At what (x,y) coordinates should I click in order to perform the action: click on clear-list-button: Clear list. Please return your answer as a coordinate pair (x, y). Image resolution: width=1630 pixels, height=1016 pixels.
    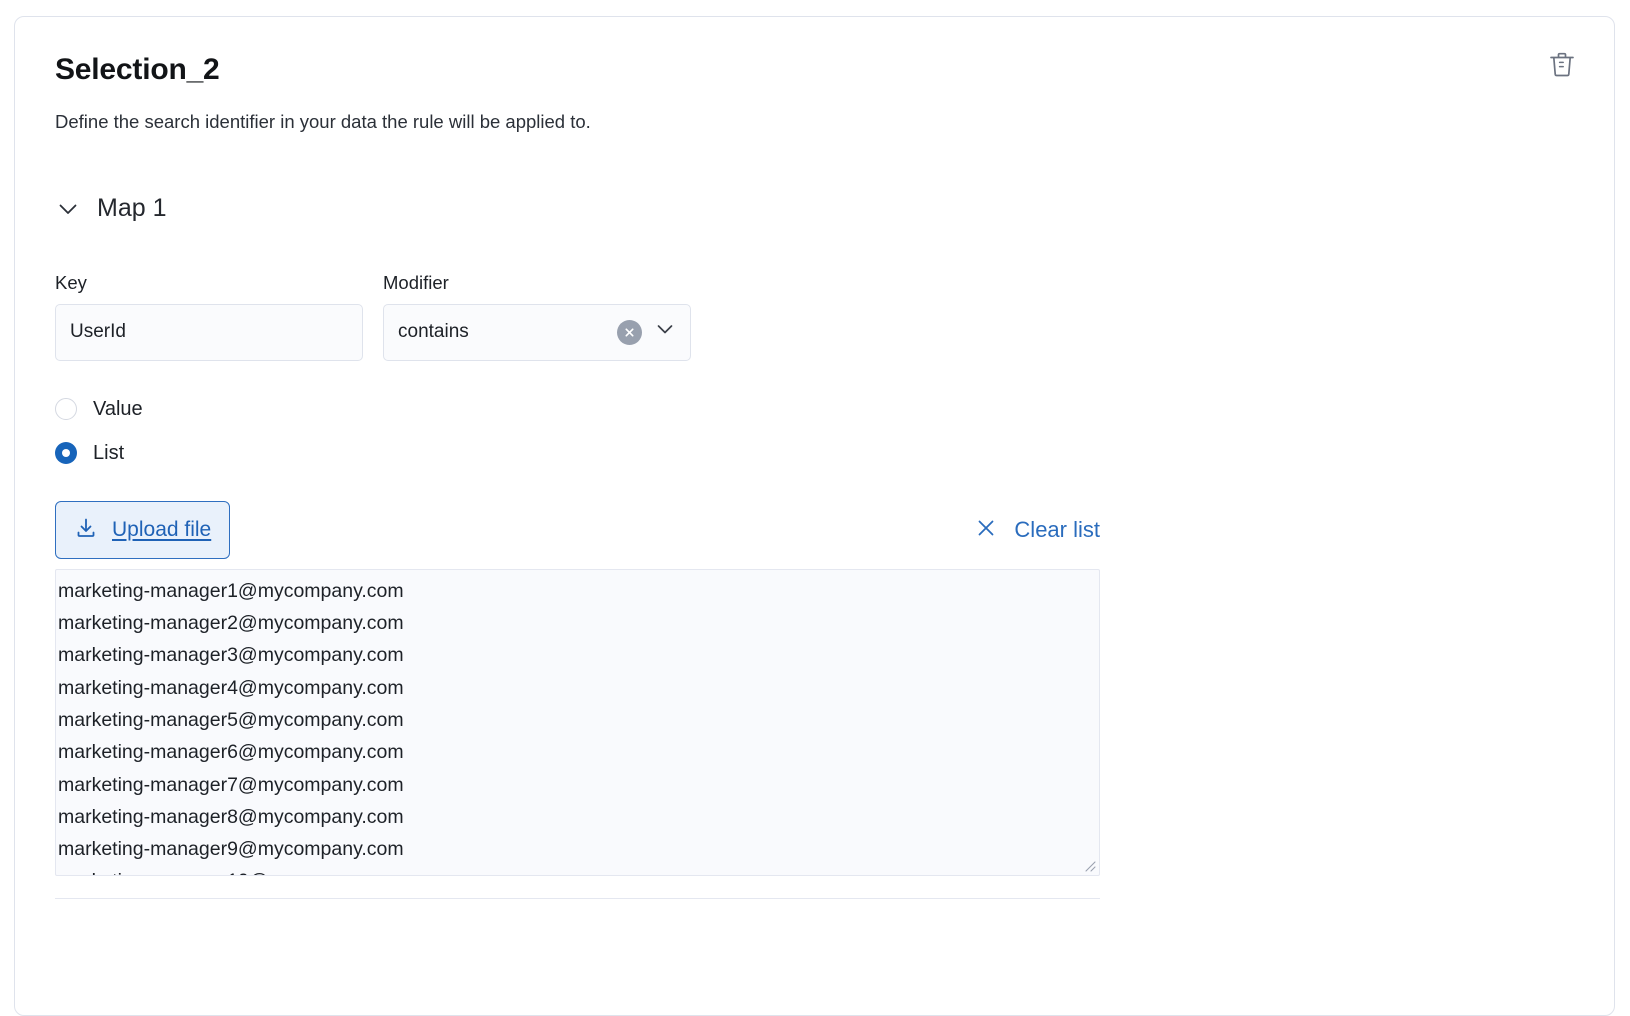
    Looking at the image, I should click on (1037, 529).